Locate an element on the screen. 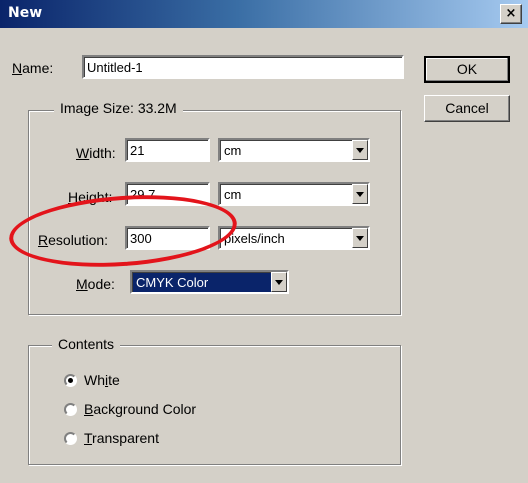 This screenshot has height=483, width=528. radio-background-color-label: Background Color is located at coordinates (140, 409).